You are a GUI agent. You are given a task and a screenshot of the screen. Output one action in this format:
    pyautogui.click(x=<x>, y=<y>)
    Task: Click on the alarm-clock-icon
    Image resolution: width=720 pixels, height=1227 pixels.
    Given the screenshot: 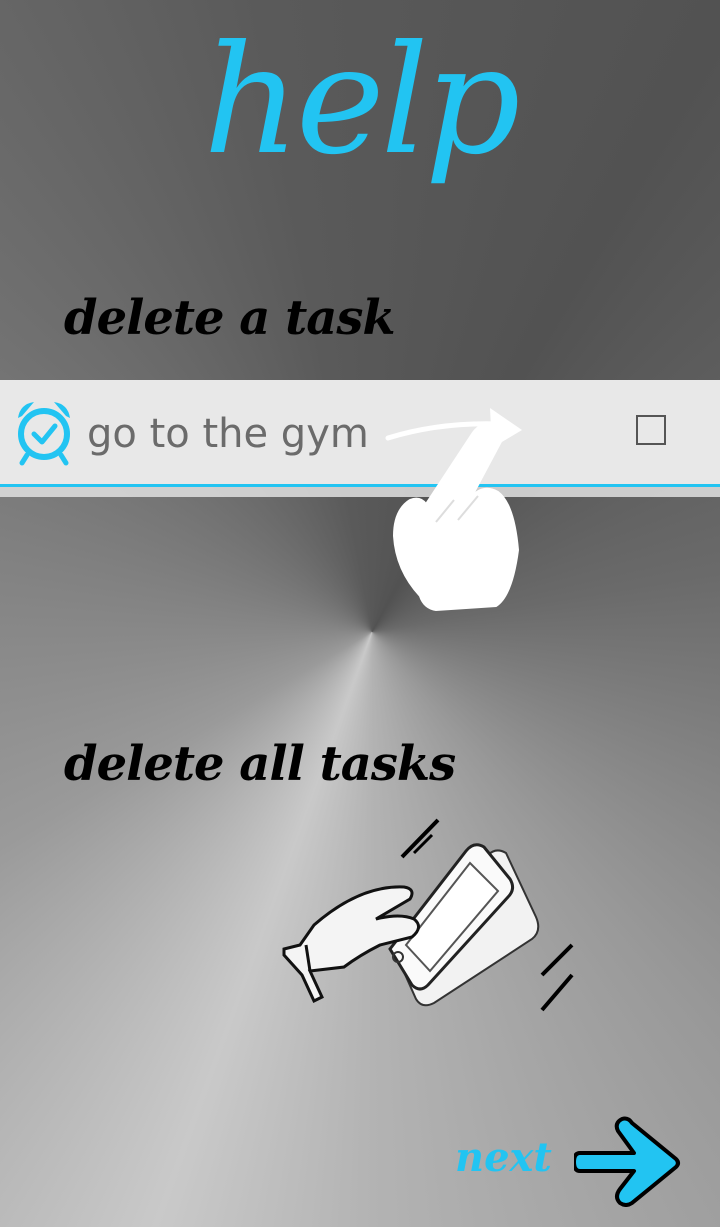 What is the action you would take?
    pyautogui.click(x=44, y=434)
    